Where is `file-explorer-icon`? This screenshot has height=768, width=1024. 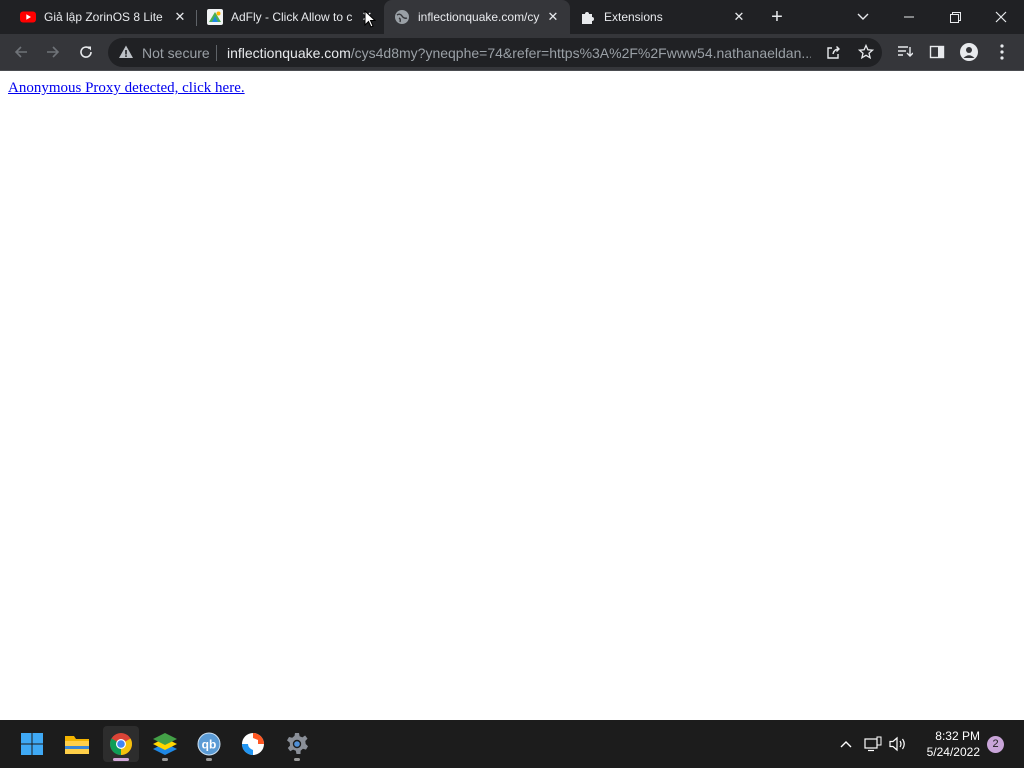
file-explorer-icon is located at coordinates (77, 745).